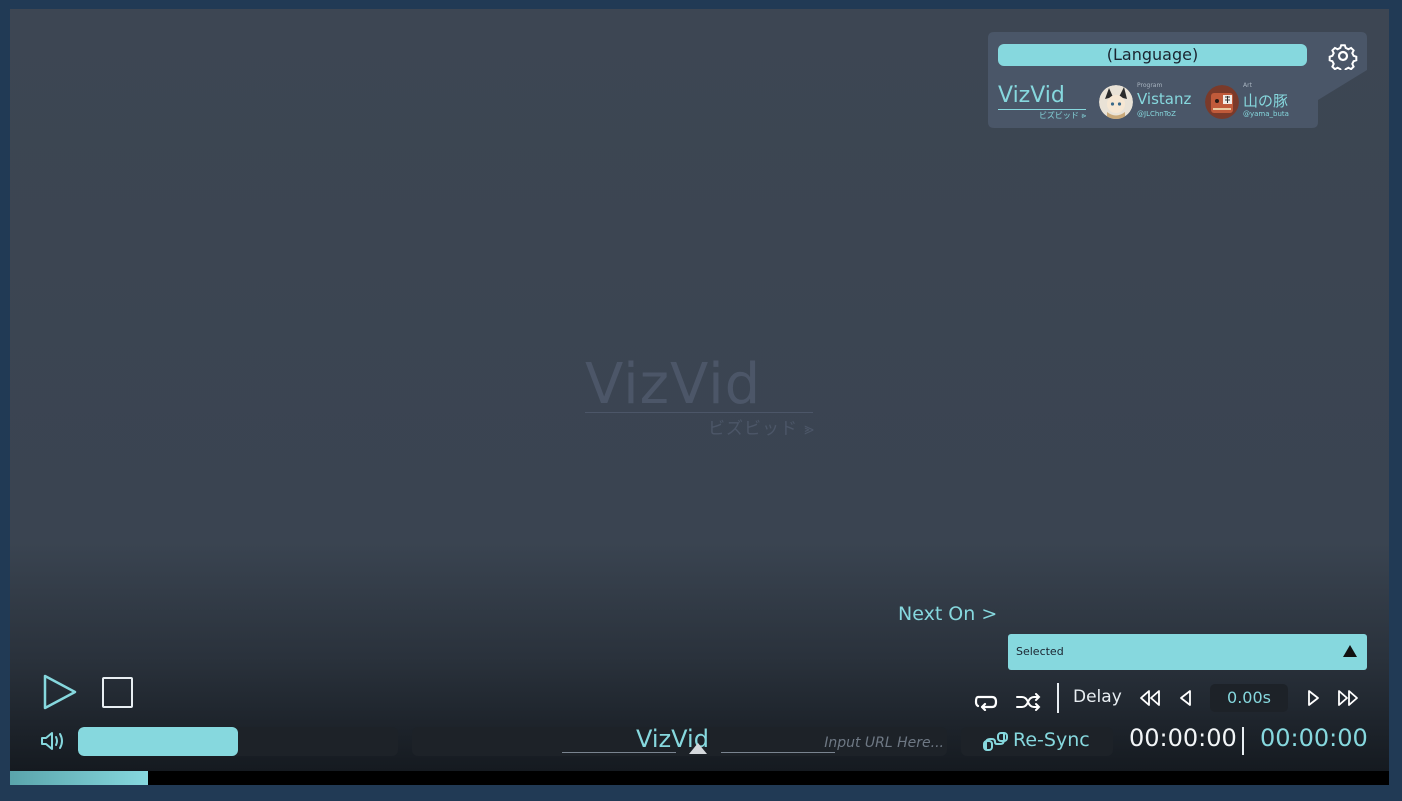 This screenshot has height=801, width=1402. I want to click on credit-art: Art 山の豚 @yama_buta, so click(1260, 102).